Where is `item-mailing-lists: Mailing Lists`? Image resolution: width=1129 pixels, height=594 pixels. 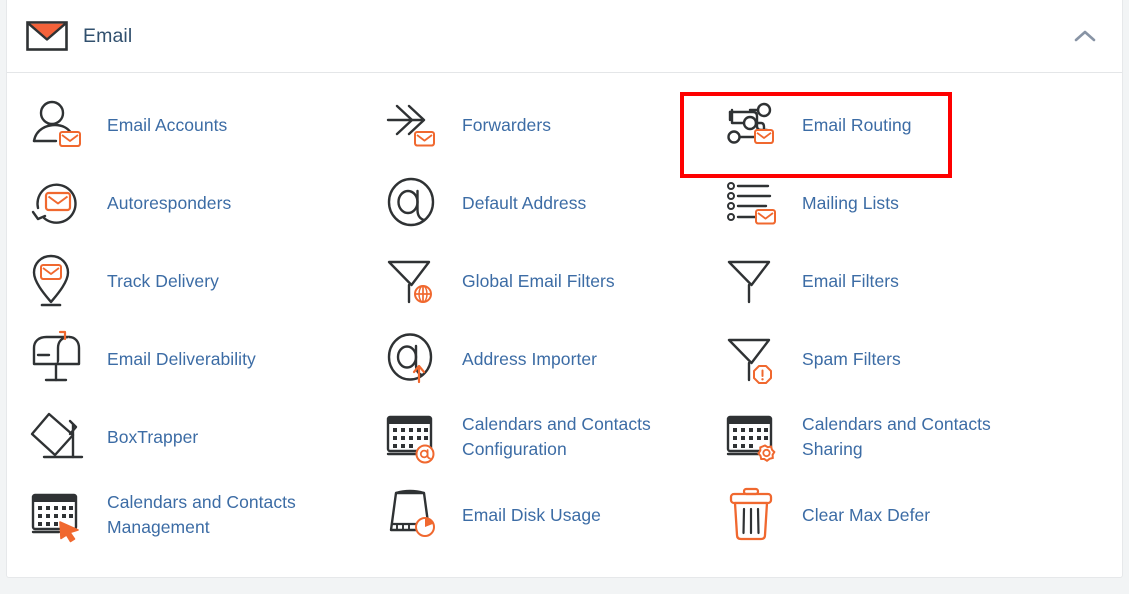 item-mailing-lists: Mailing Lists is located at coordinates (912, 203).